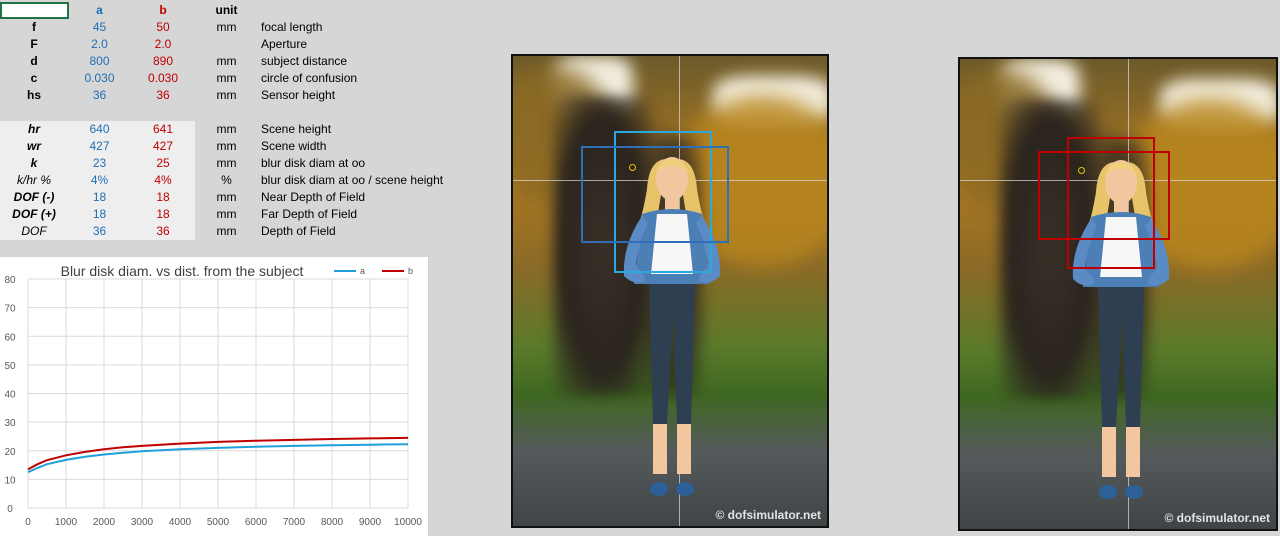 Image resolution: width=1280 pixels, height=536 pixels. I want to click on header-b: b, so click(163, 10).